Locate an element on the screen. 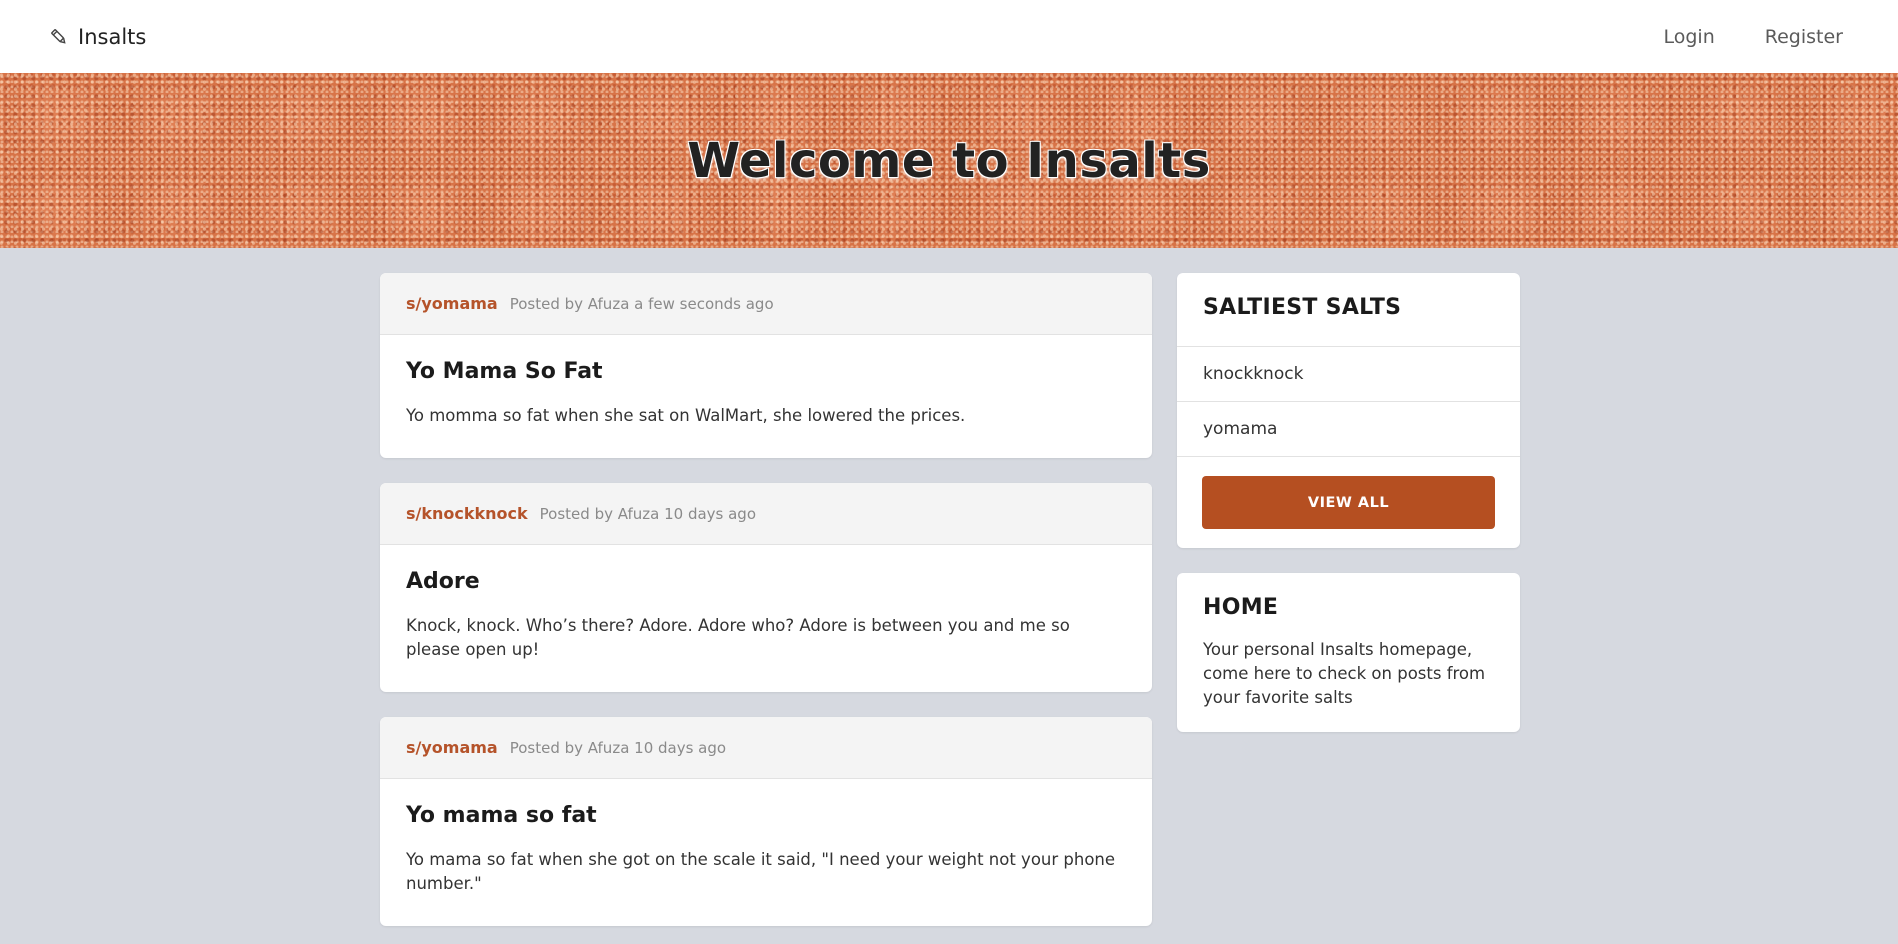 The image size is (1898, 944). post-subreddit-link: s/knockknock is located at coordinates (467, 513).